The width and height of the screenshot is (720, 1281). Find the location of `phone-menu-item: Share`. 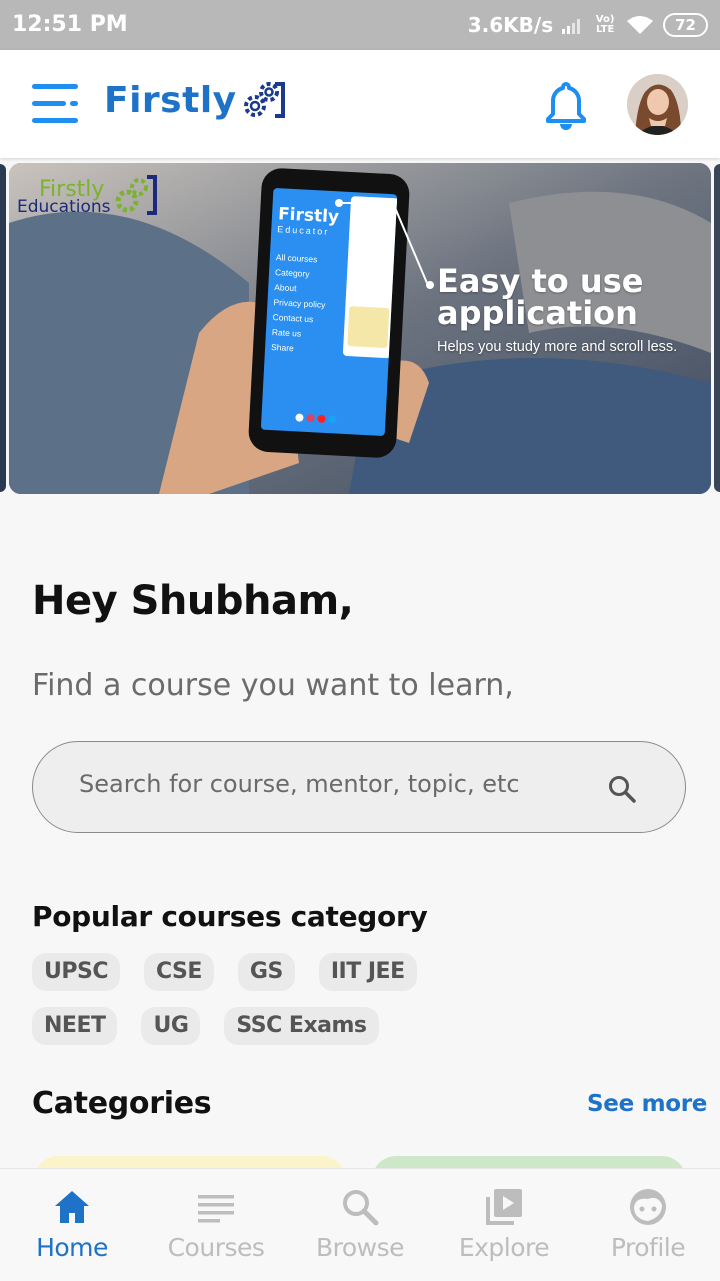

phone-menu-item: Share is located at coordinates (282, 348).